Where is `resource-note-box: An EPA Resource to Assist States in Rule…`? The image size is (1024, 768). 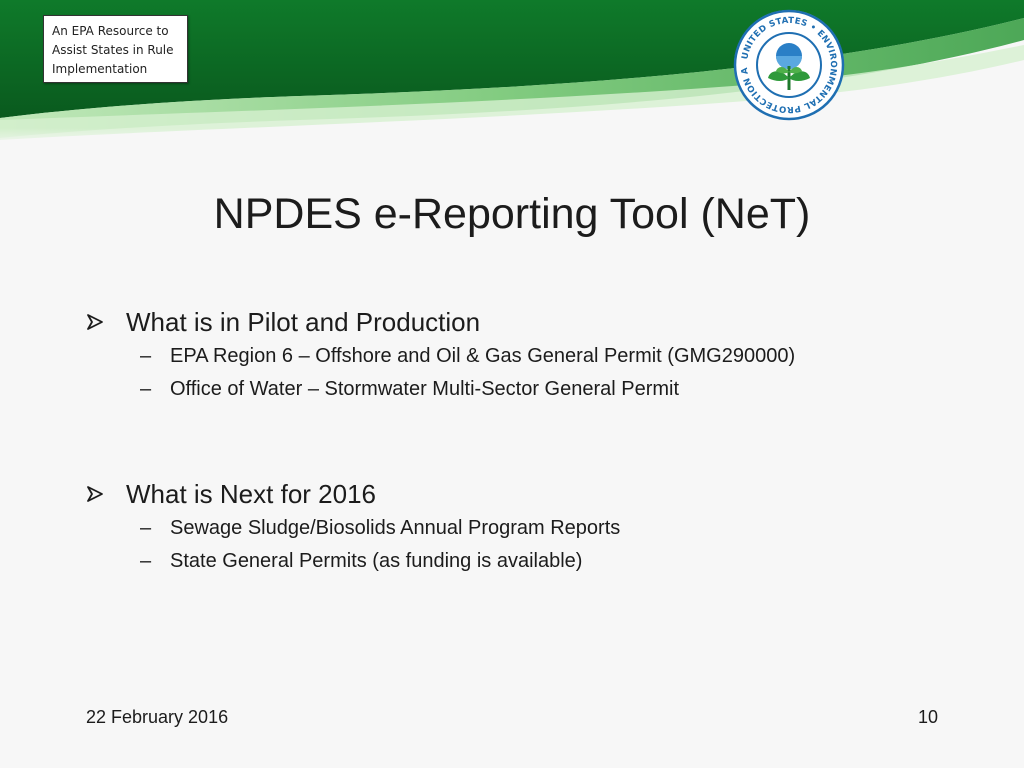
resource-note-box: An EPA Resource to Assist States in Rule… is located at coordinates (115, 49).